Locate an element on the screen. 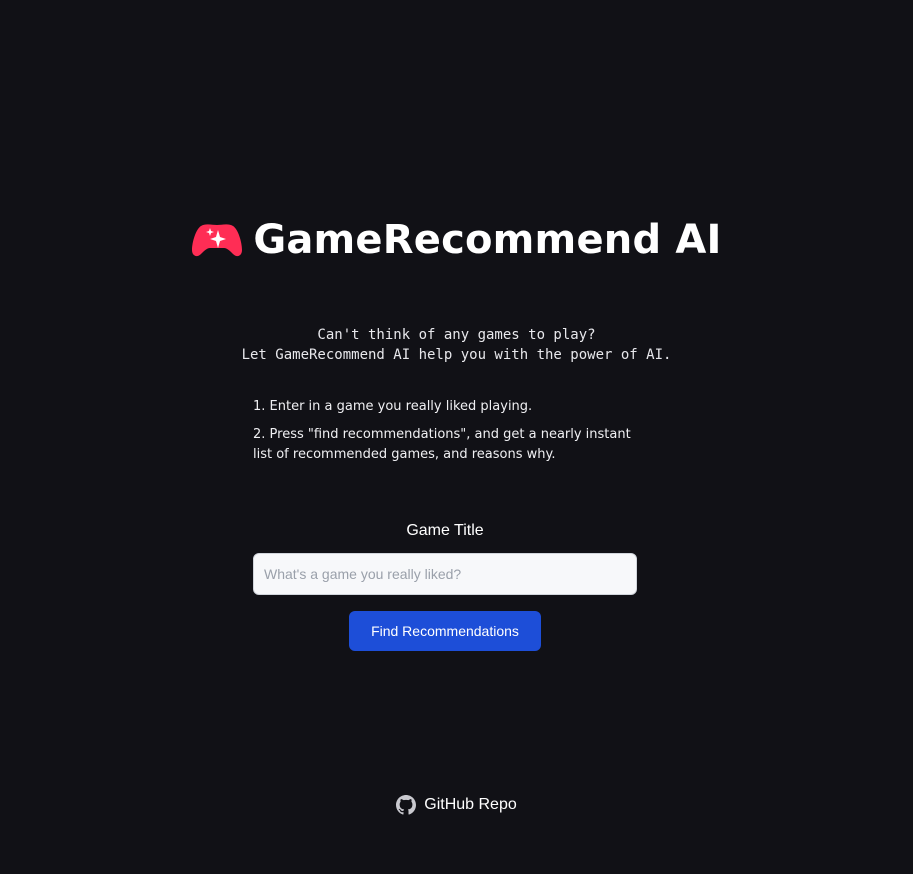  game-title-label: Game Title is located at coordinates (445, 530).